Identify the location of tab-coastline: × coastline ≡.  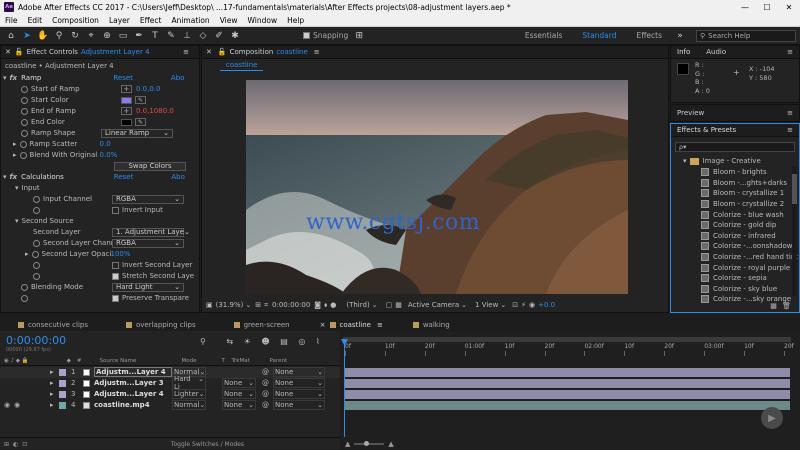
(354, 325).